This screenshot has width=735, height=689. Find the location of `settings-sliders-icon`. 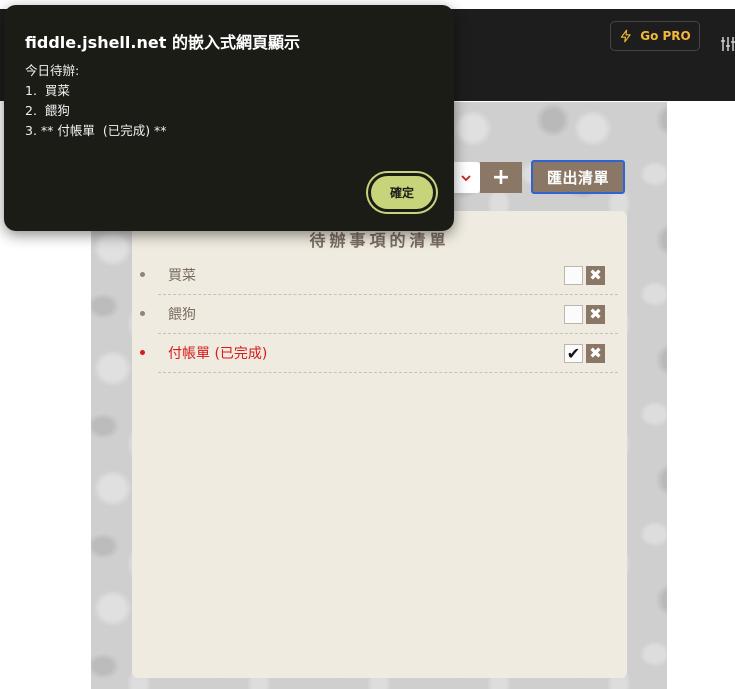

settings-sliders-icon is located at coordinates (727, 44).